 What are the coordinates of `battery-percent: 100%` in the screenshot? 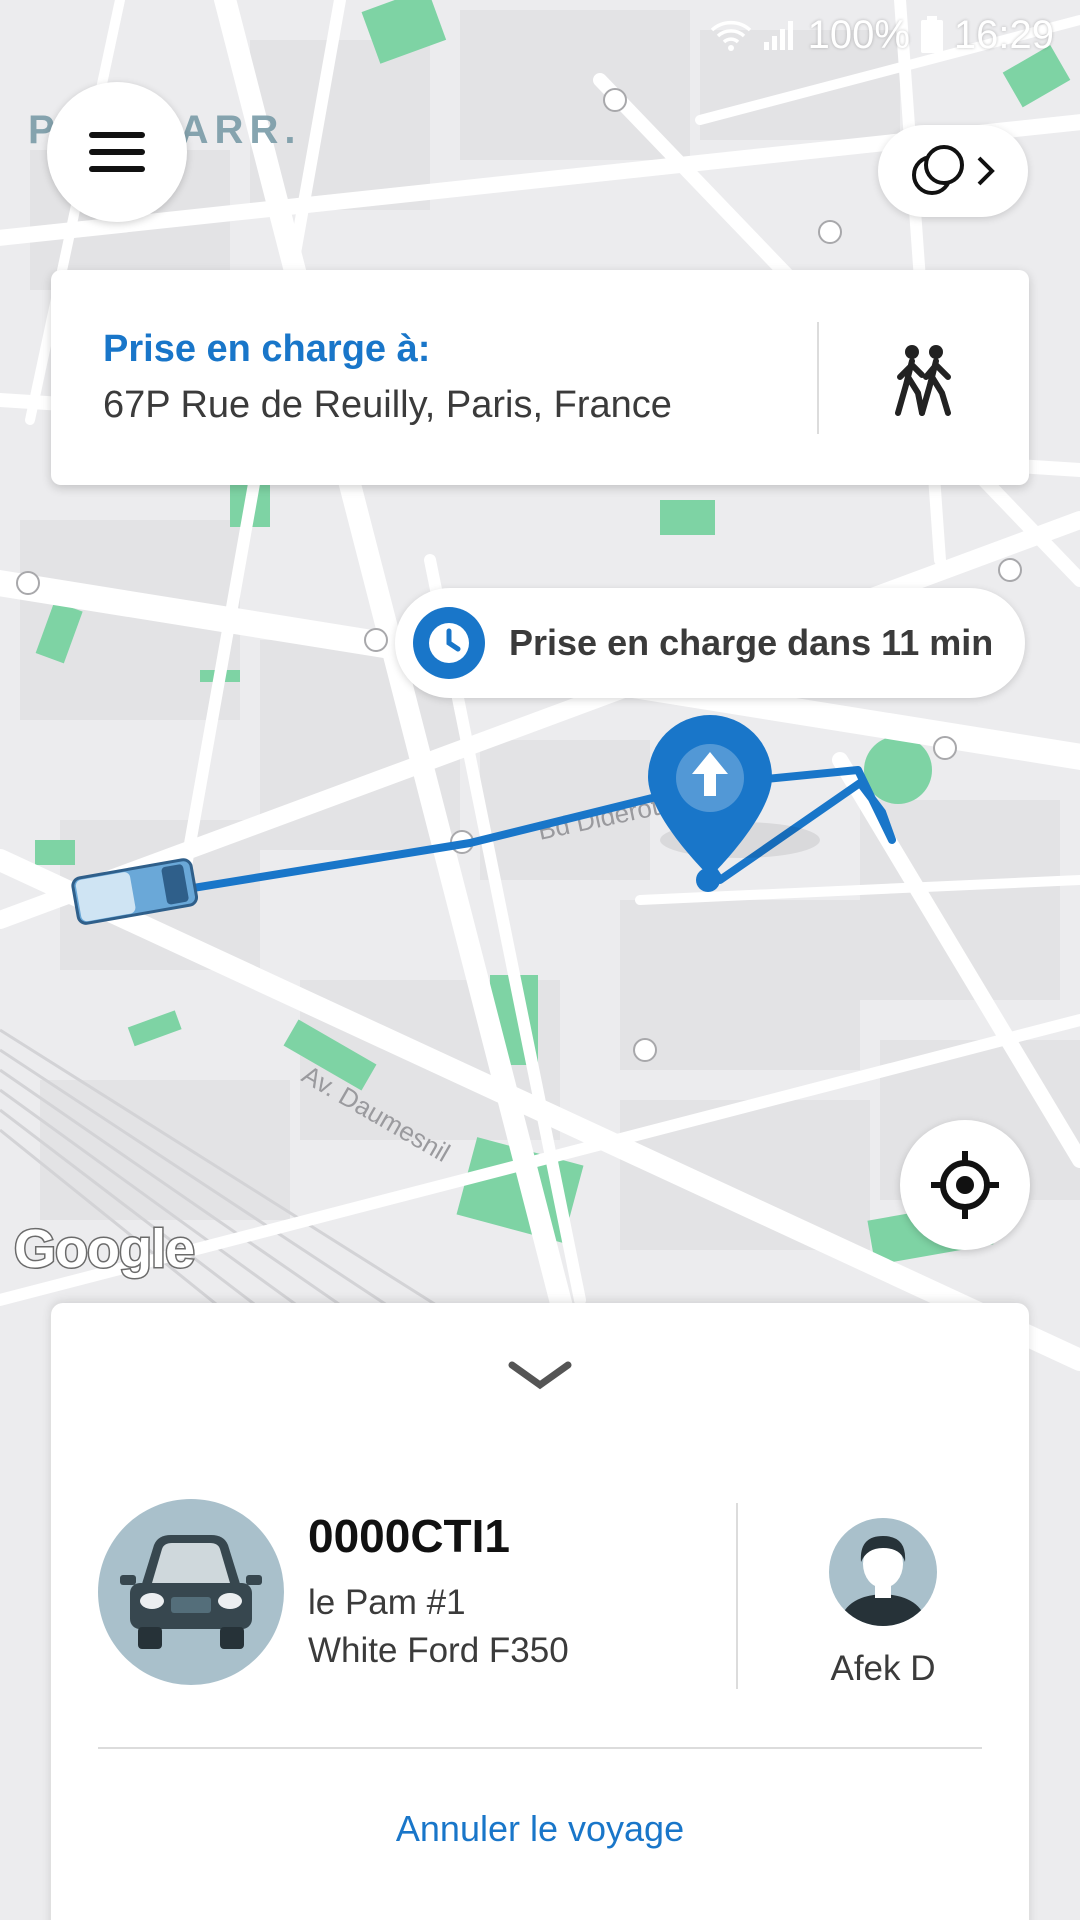 It's located at (858, 34).